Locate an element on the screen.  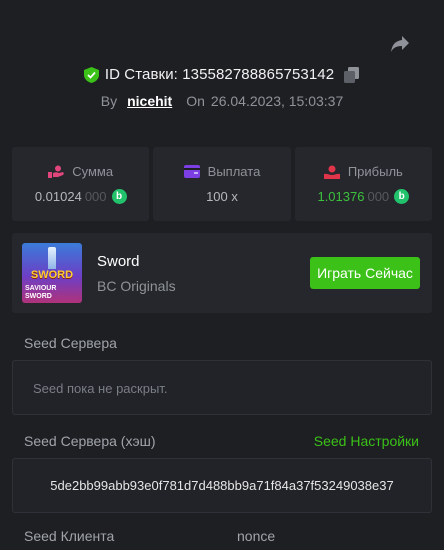
server-seed-value: Seed пока не раскрыт. is located at coordinates (100, 388).